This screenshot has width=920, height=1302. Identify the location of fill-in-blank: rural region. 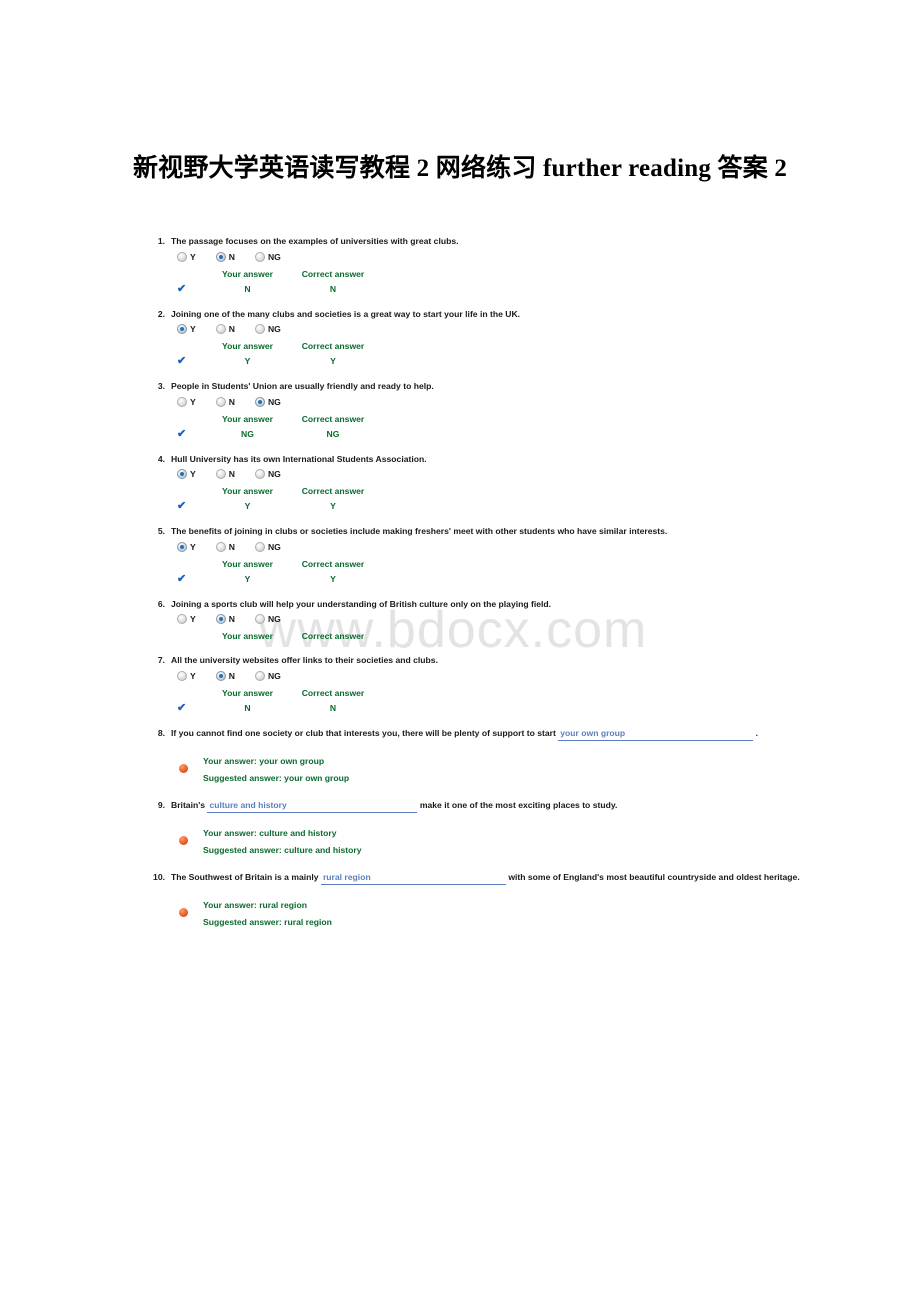
(413, 878).